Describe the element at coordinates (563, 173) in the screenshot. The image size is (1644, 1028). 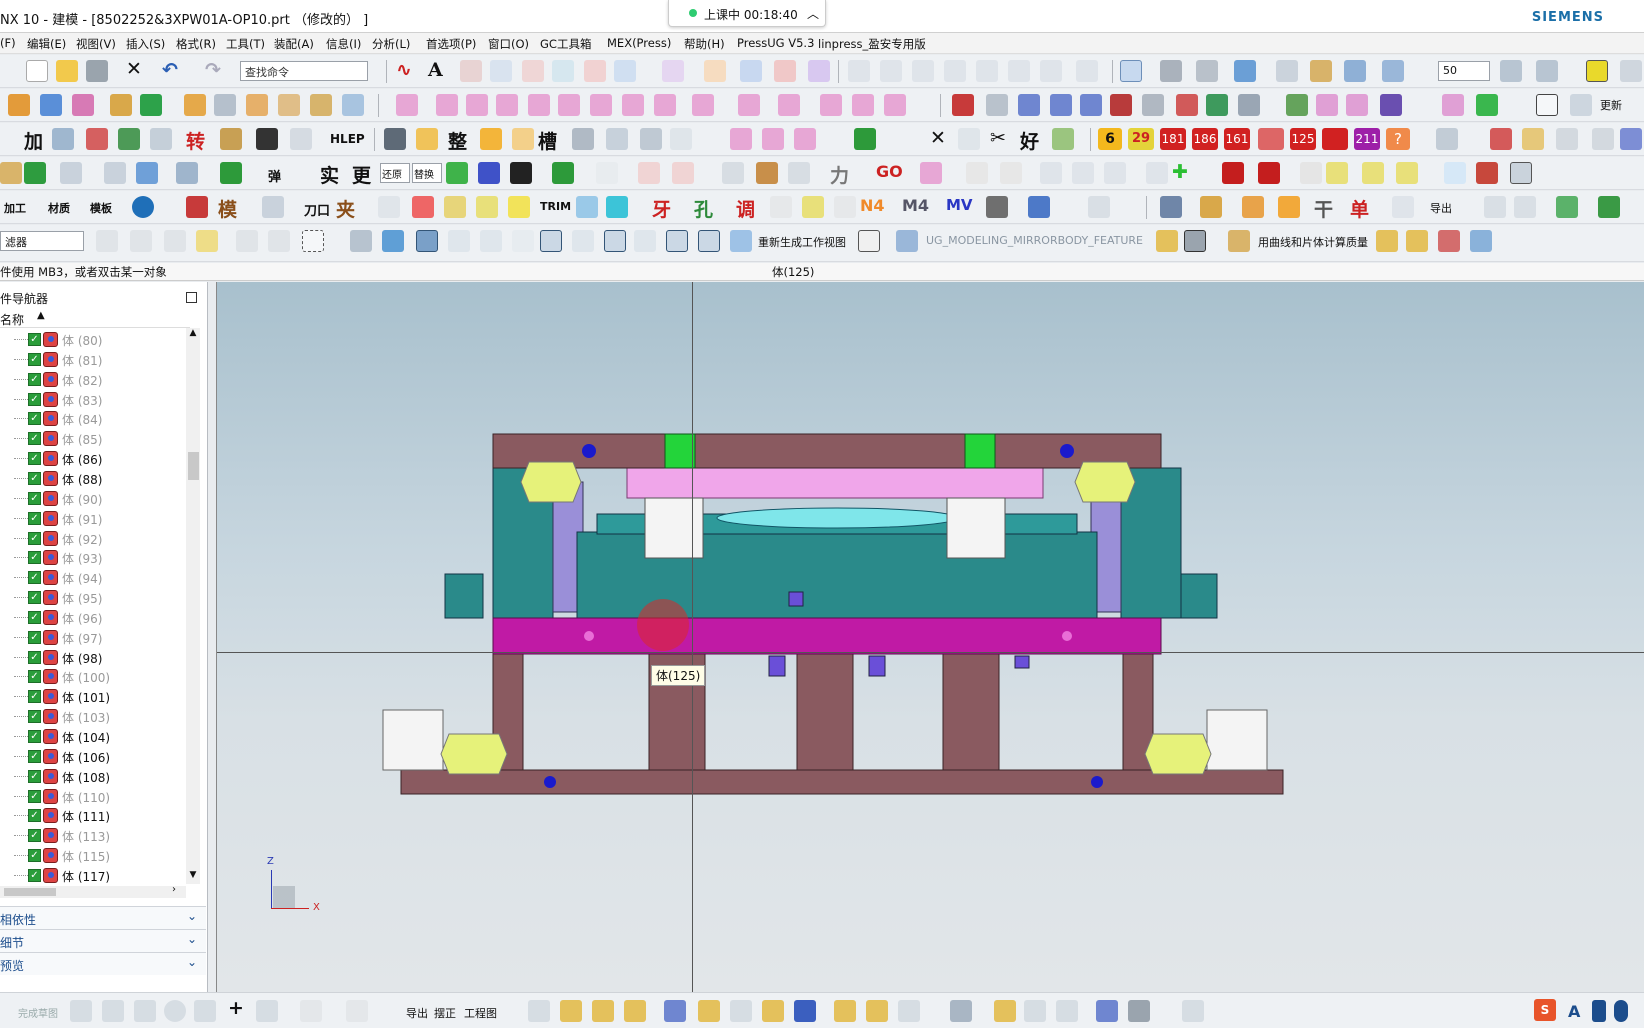
I see `play-icon` at that location.